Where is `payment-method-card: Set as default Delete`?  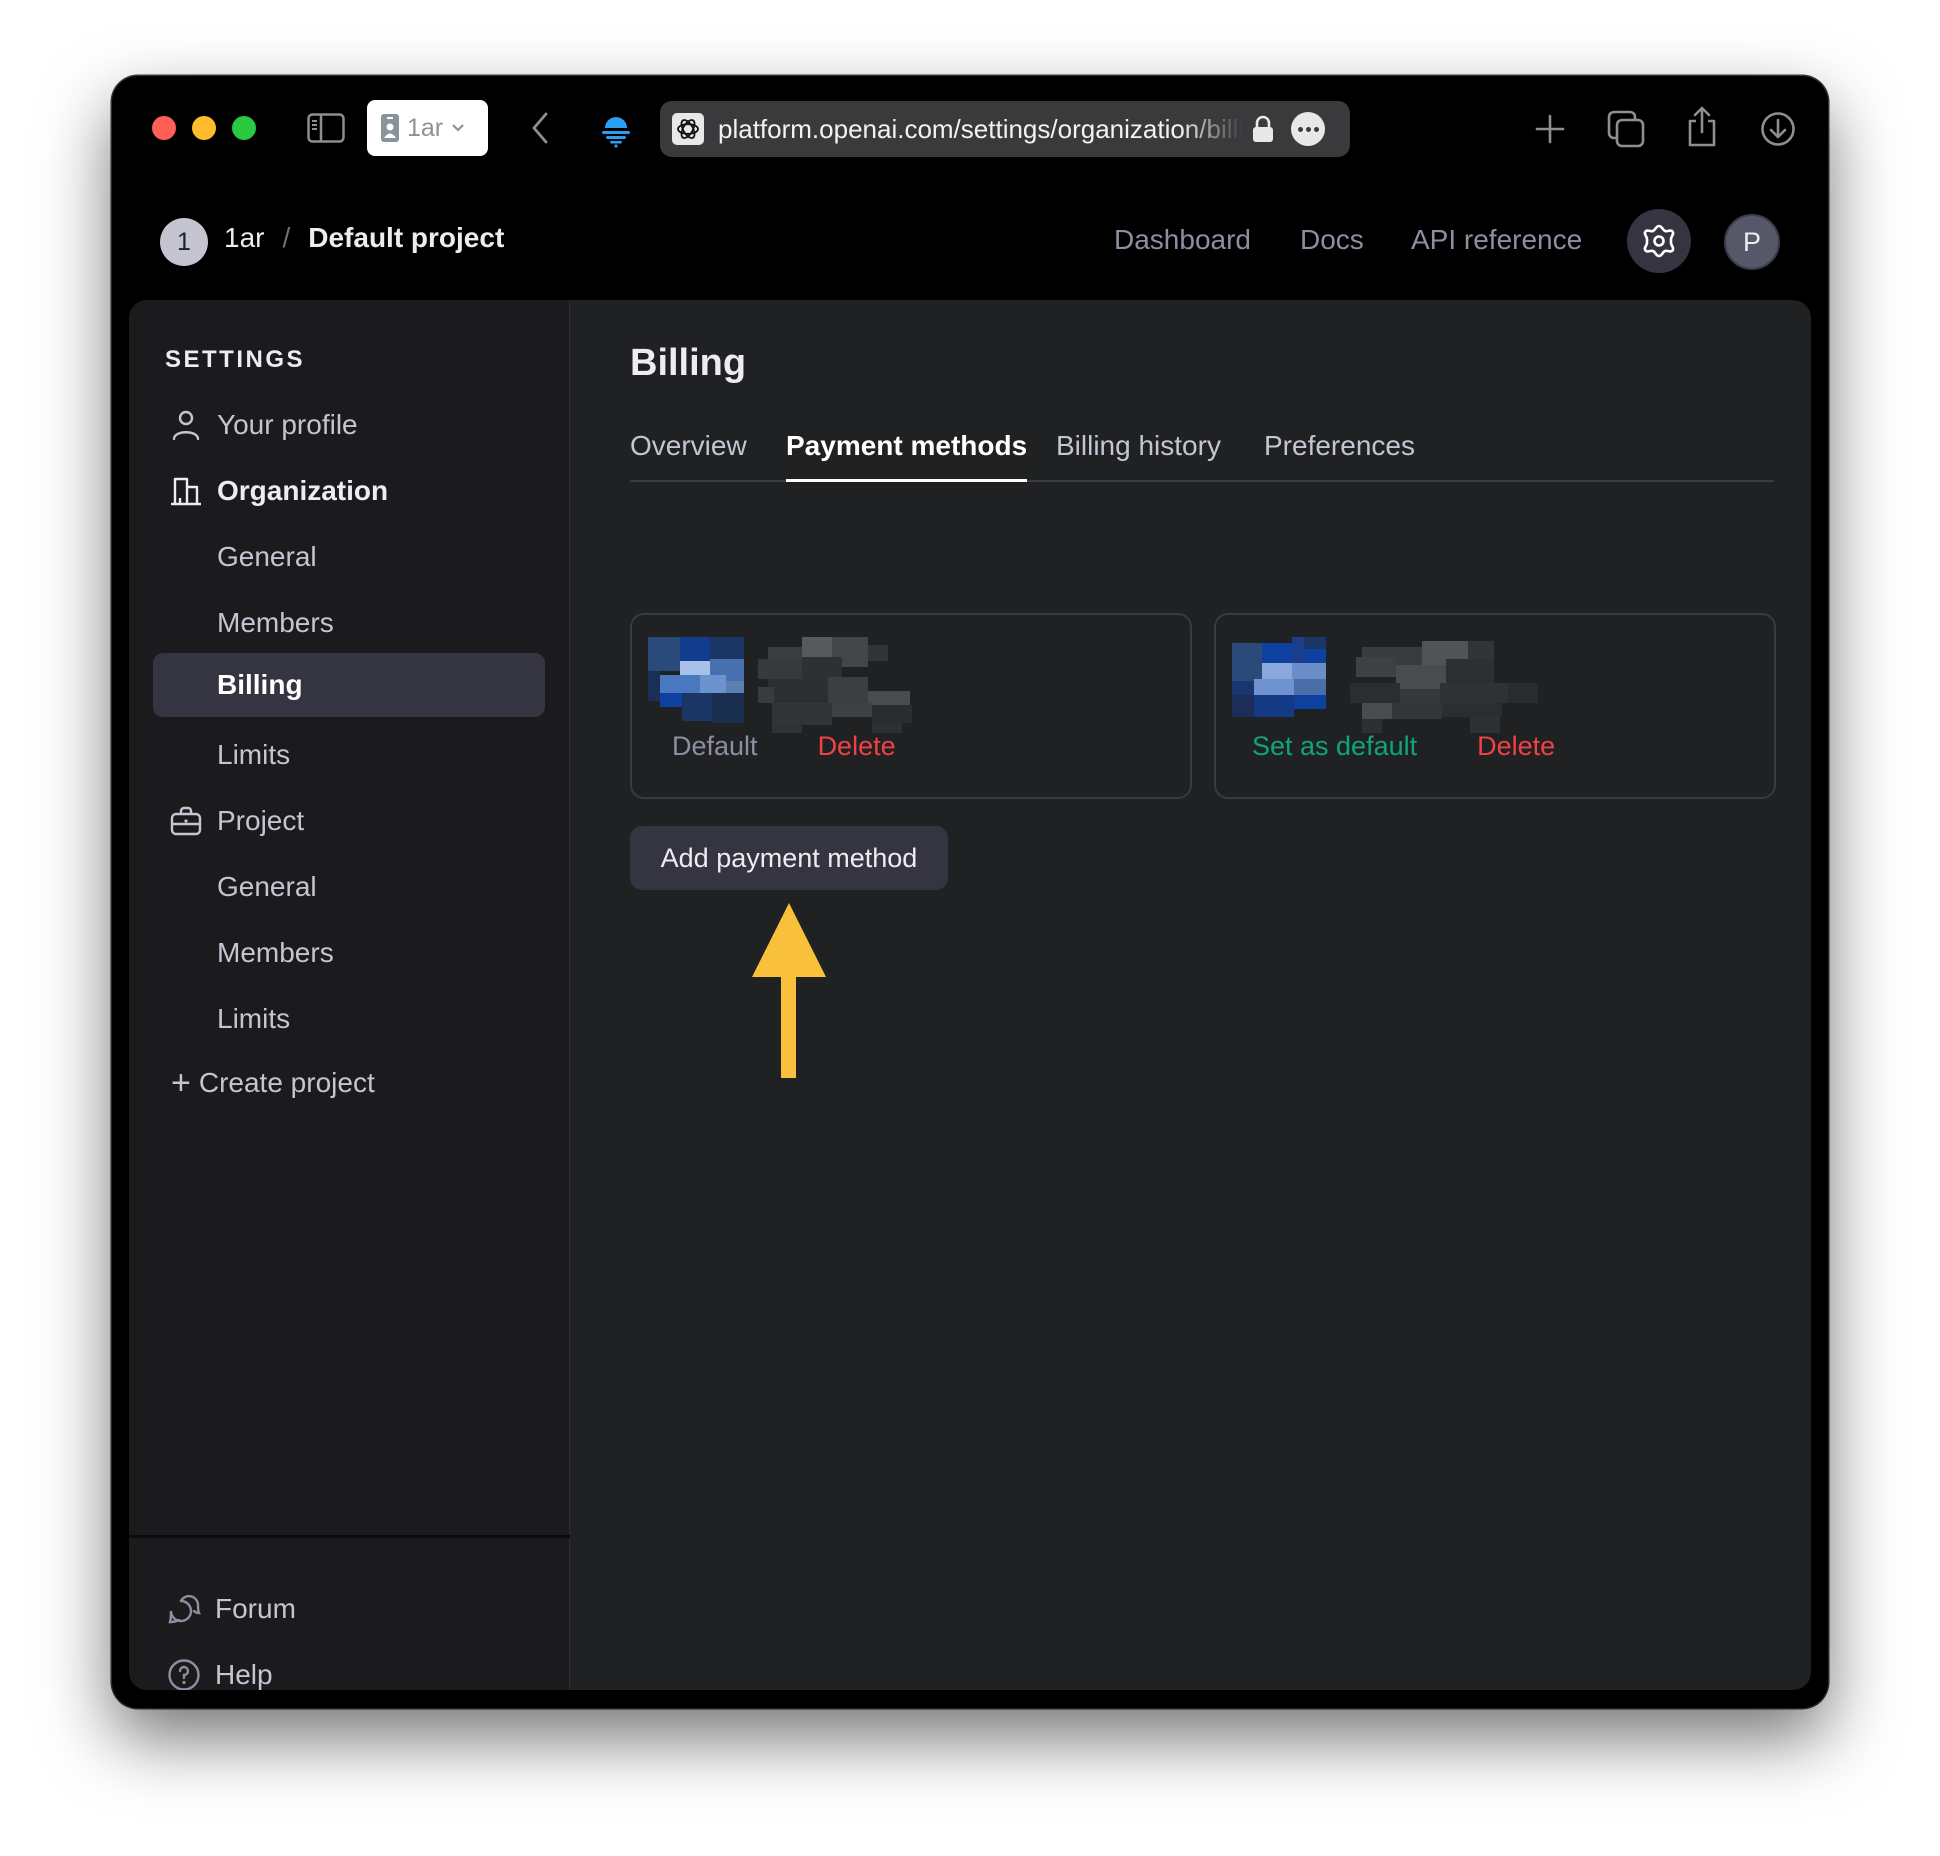
payment-method-card: Set as default Delete is located at coordinates (1495, 706).